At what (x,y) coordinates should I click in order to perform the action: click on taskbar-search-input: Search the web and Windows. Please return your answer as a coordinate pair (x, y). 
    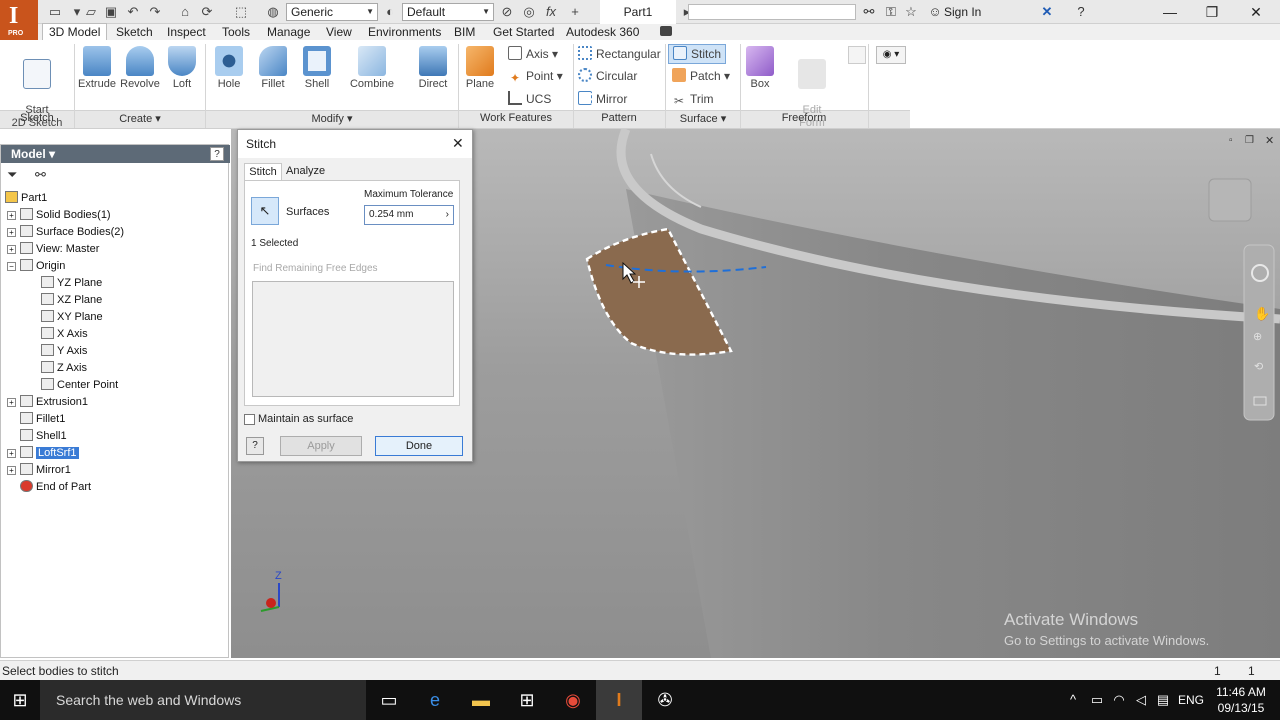
    Looking at the image, I should click on (203, 700).